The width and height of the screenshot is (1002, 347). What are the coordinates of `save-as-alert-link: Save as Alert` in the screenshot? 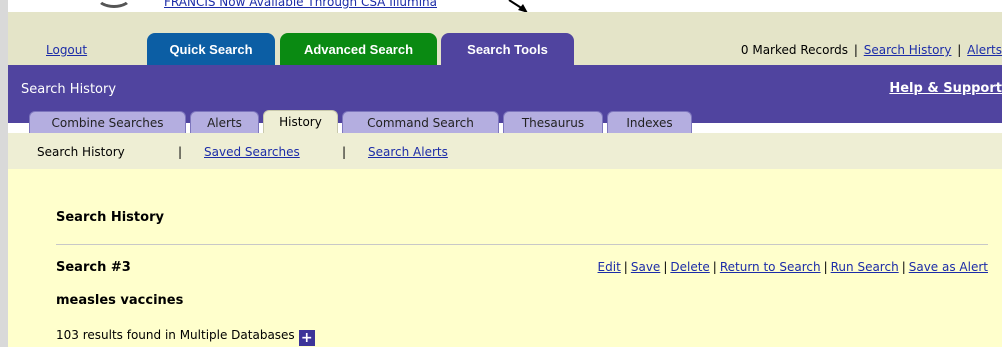 It's located at (948, 267).